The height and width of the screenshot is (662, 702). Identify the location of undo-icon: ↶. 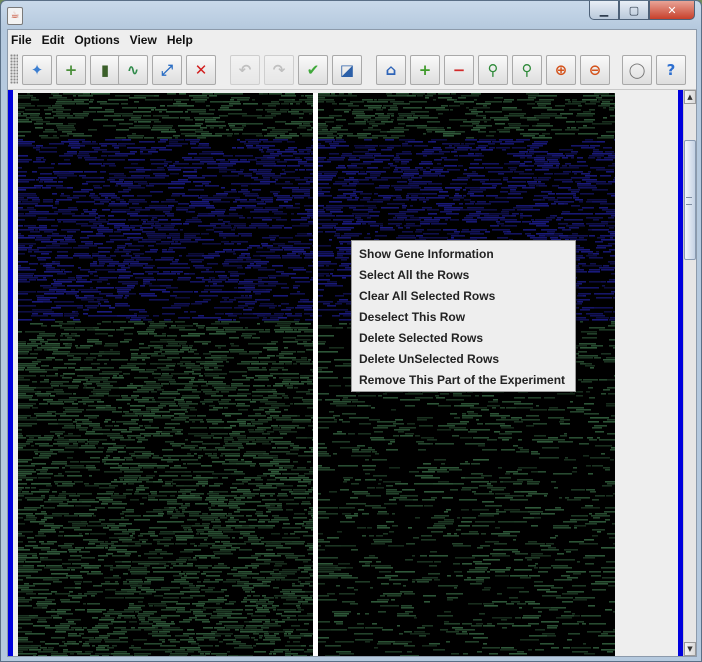
(245, 70).